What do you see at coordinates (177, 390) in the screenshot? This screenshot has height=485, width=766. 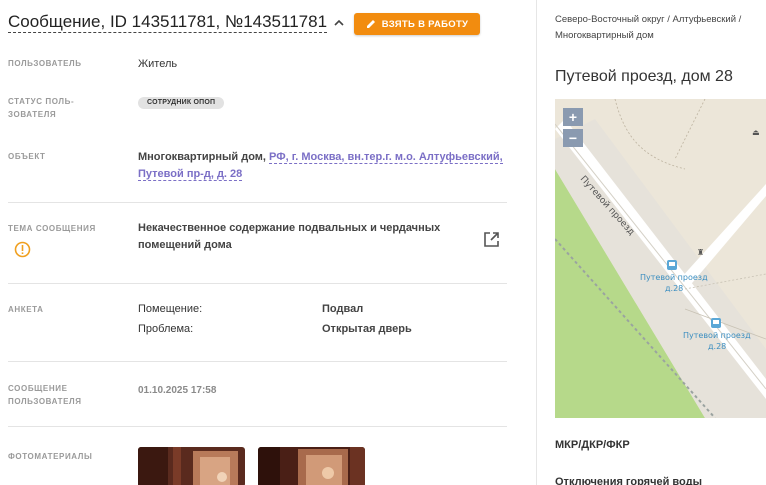 I see `message-date: 01.10.2025 17:58` at bounding box center [177, 390].